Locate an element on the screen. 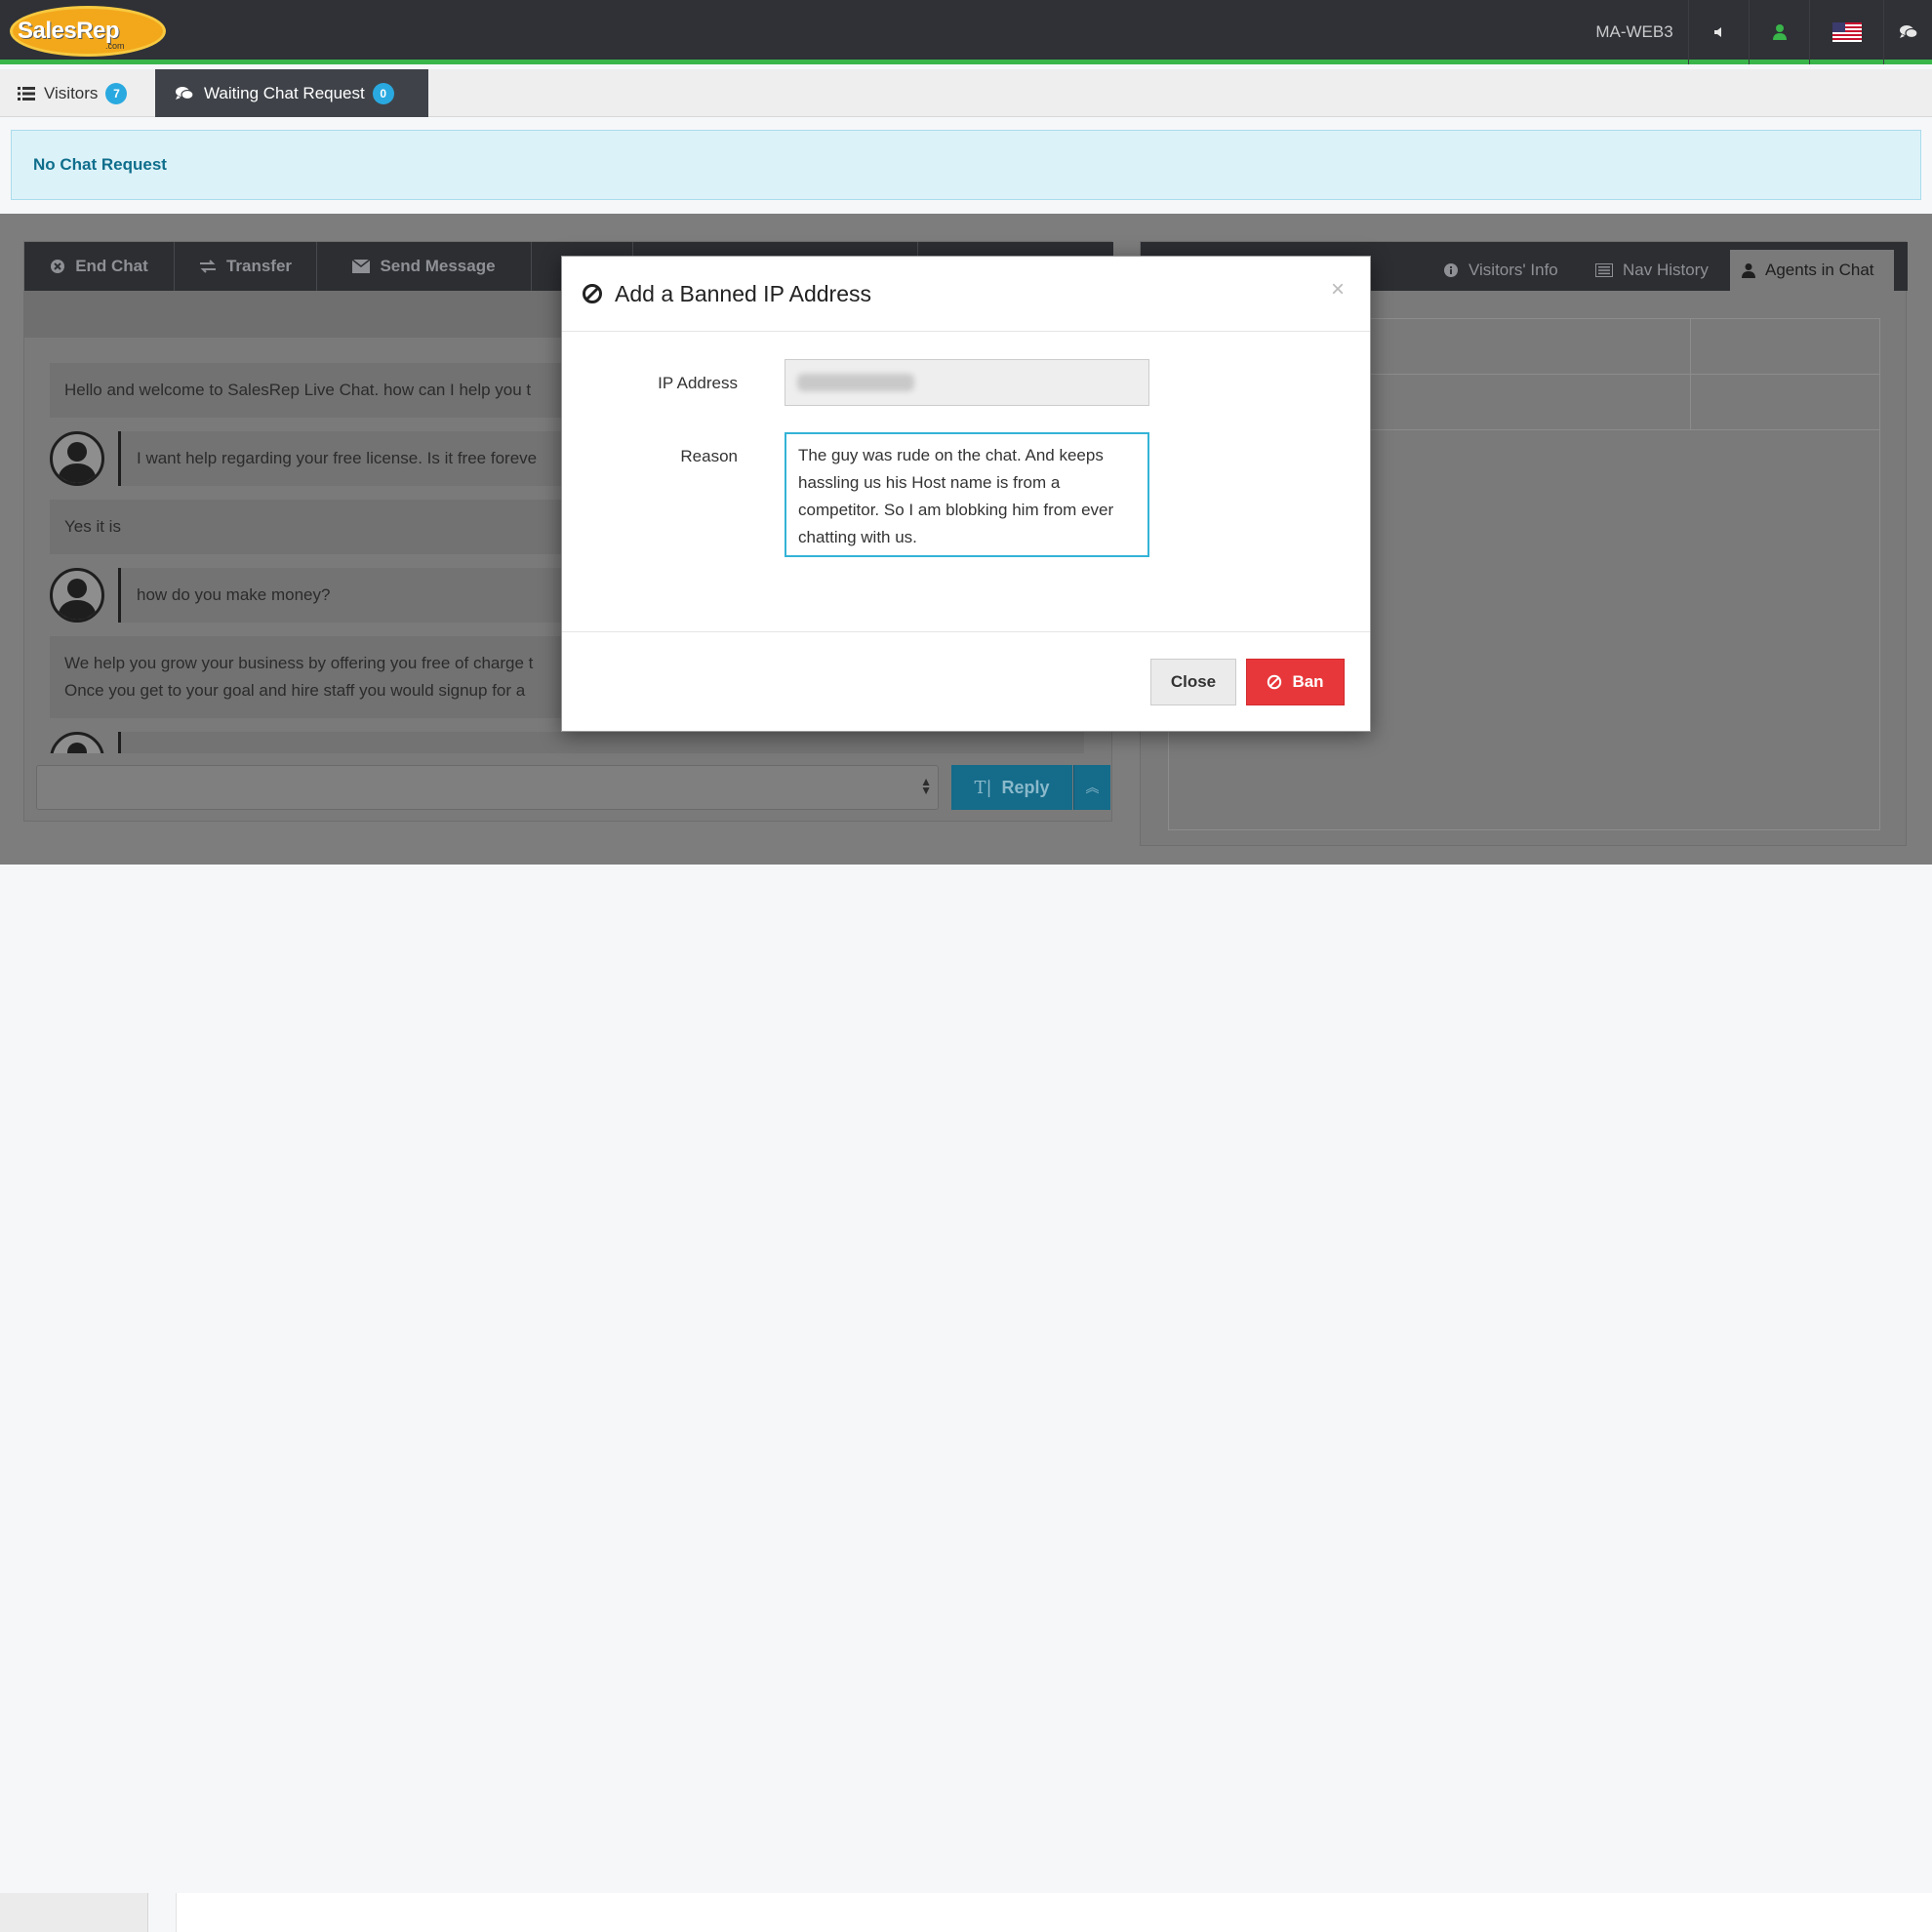  top-navbar: SalesRep .com MA-WEB3 is located at coordinates (966, 32).